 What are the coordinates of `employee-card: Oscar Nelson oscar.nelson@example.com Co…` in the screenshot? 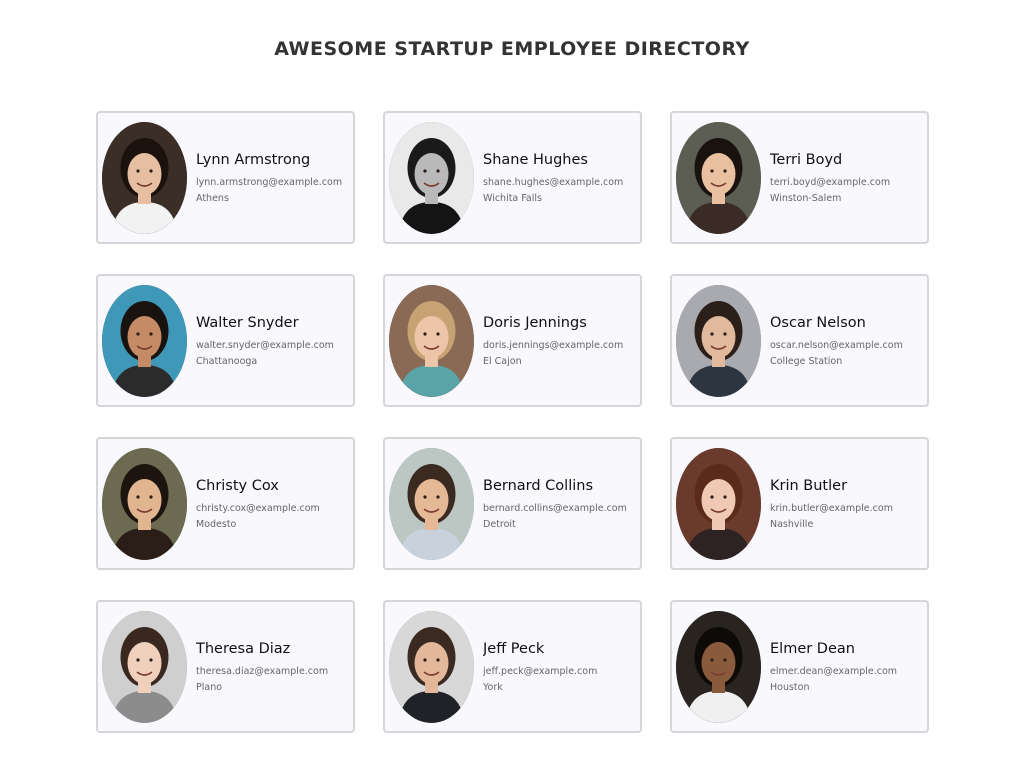 It's located at (799, 340).